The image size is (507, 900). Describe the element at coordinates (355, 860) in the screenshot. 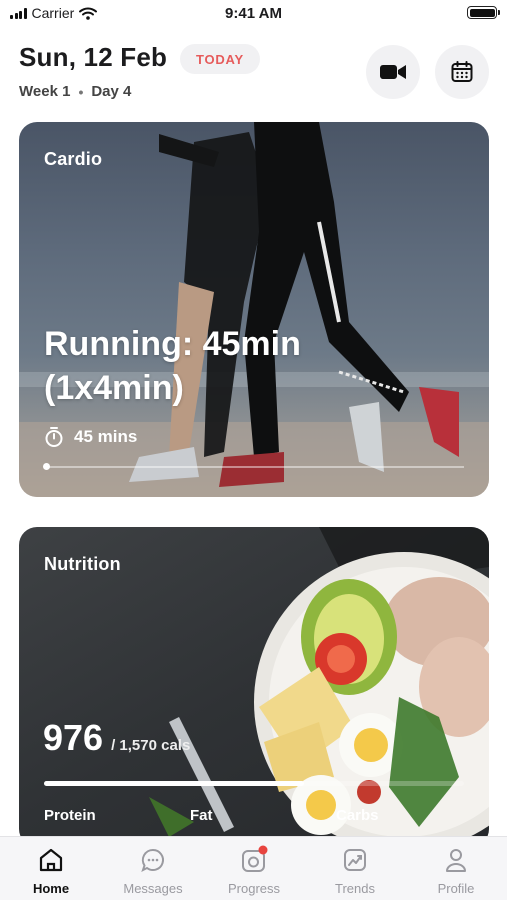

I see `chart-icon` at that location.